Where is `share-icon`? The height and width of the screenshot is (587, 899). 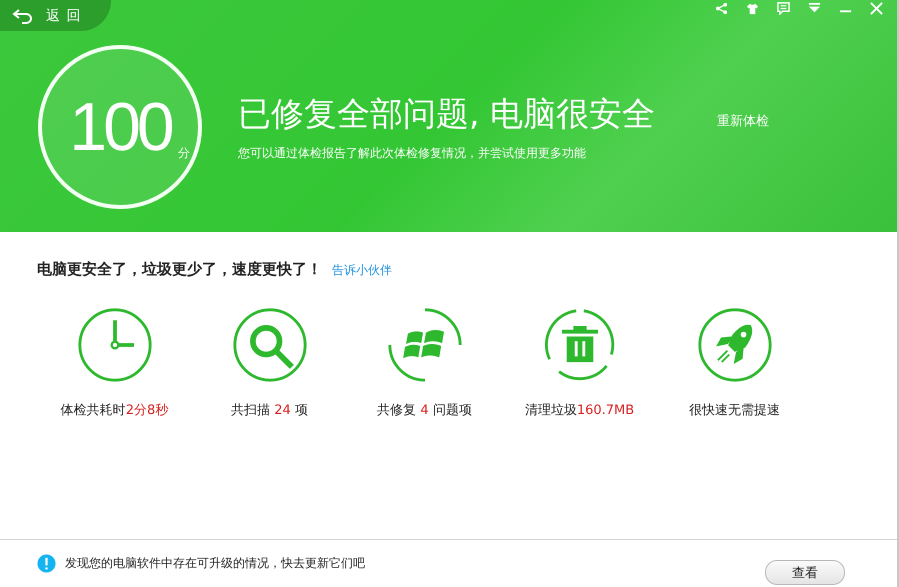 share-icon is located at coordinates (721, 8).